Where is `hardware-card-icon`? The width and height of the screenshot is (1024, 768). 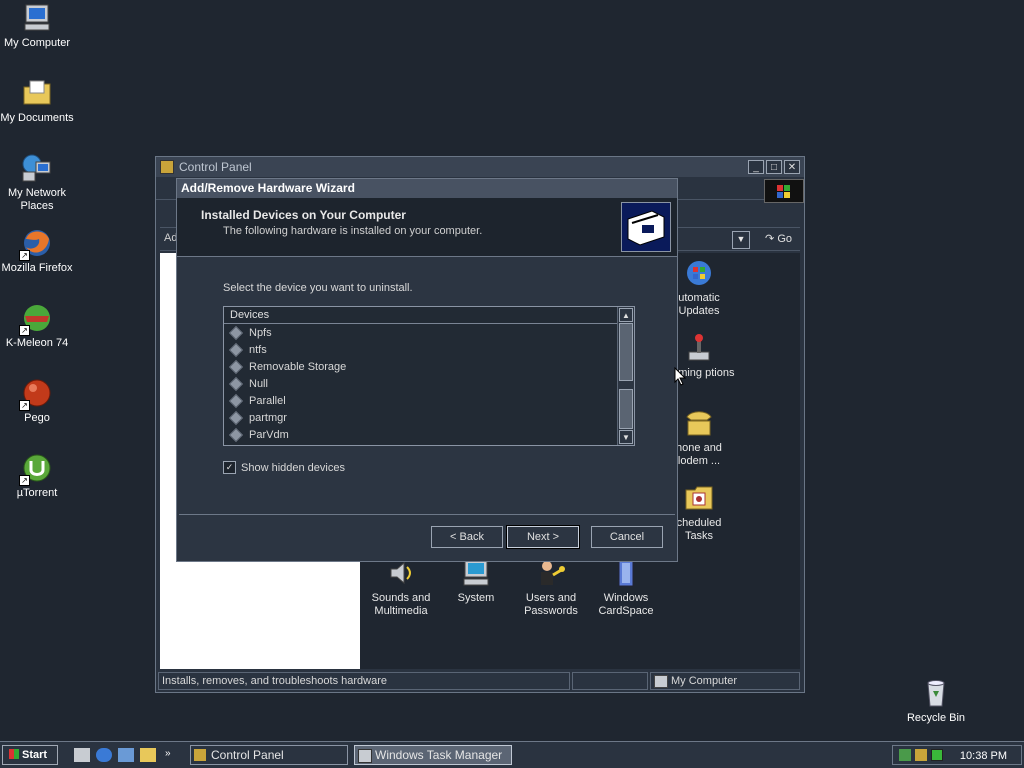
hardware-card-icon is located at coordinates (646, 227).